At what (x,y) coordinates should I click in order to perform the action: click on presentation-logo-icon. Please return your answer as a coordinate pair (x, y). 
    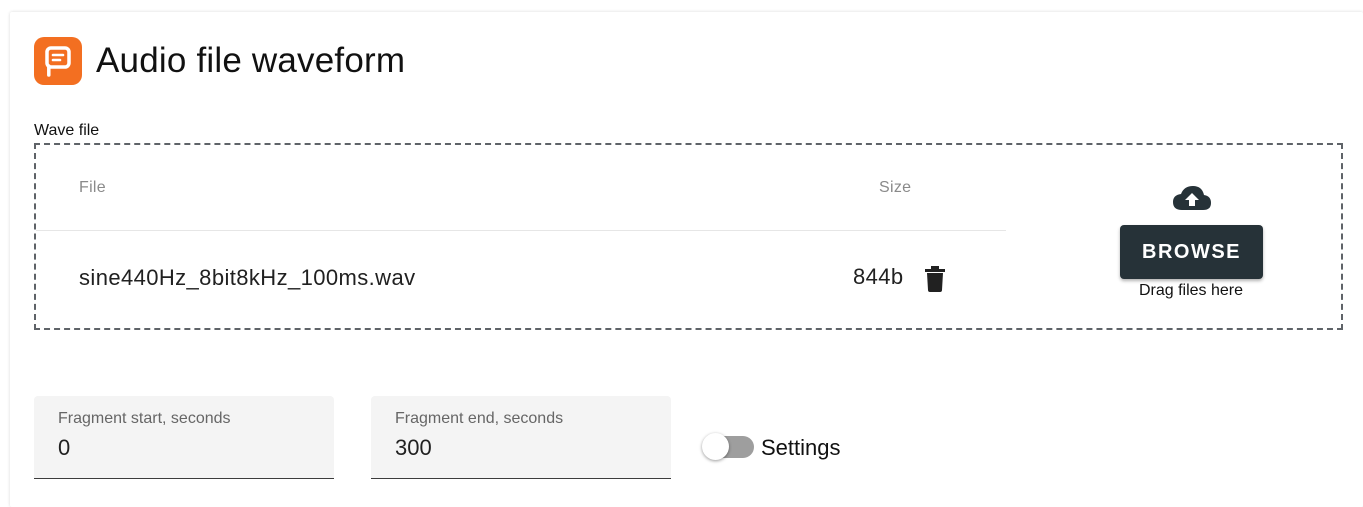
    Looking at the image, I should click on (58, 61).